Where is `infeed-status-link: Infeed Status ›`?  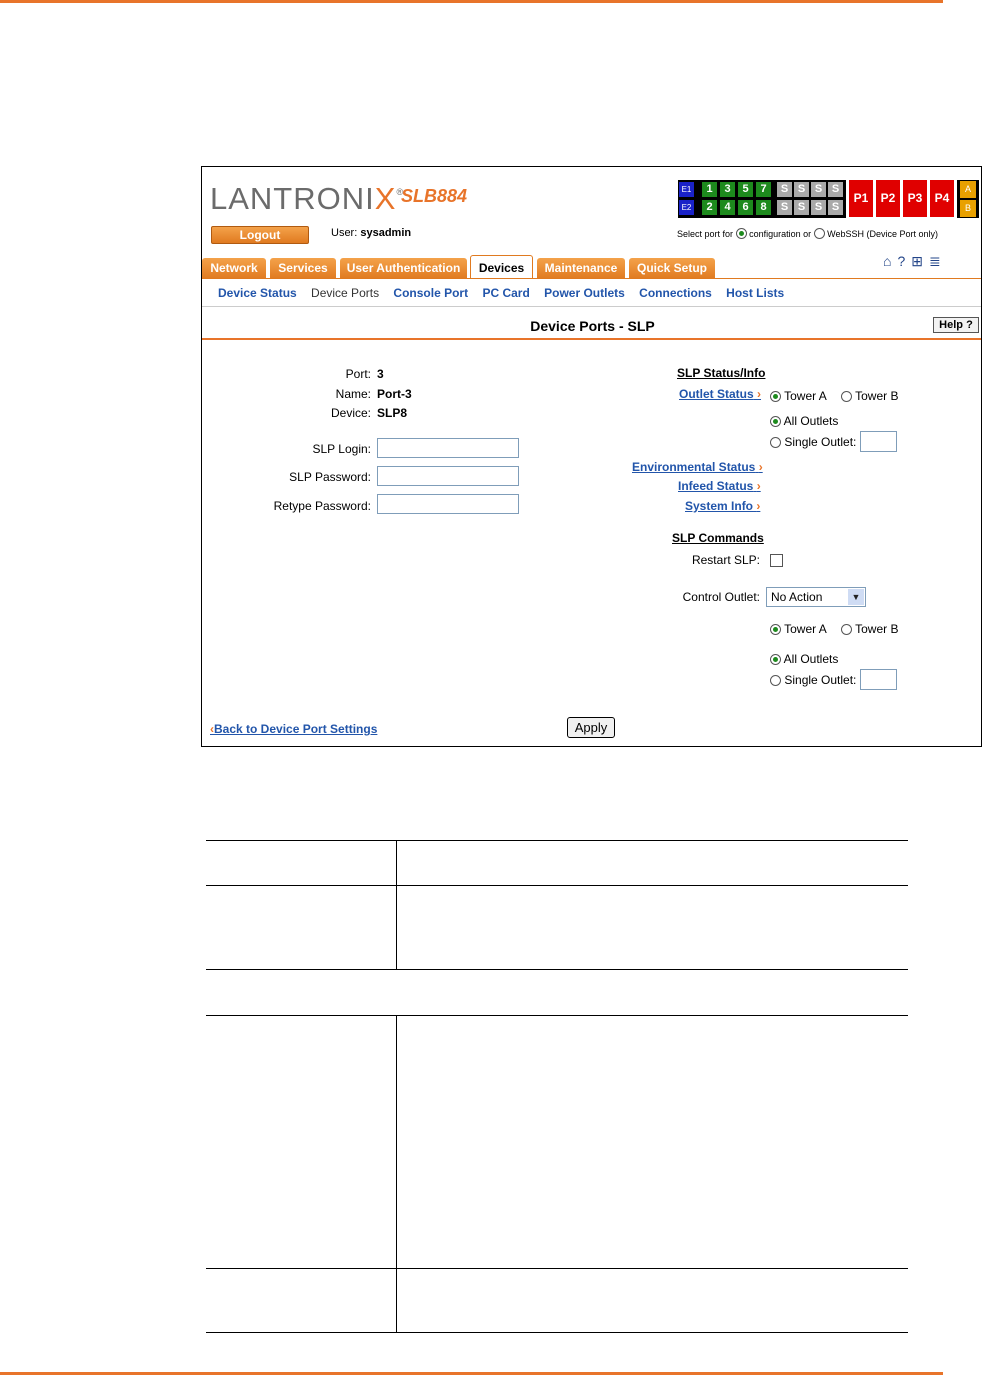 infeed-status-link: Infeed Status › is located at coordinates (719, 486).